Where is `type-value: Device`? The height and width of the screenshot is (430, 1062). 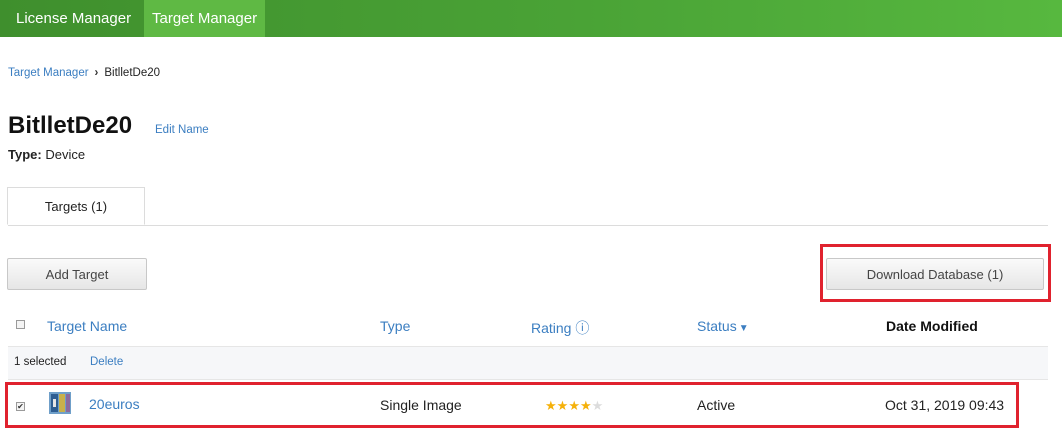
type-value: Device is located at coordinates (65, 154).